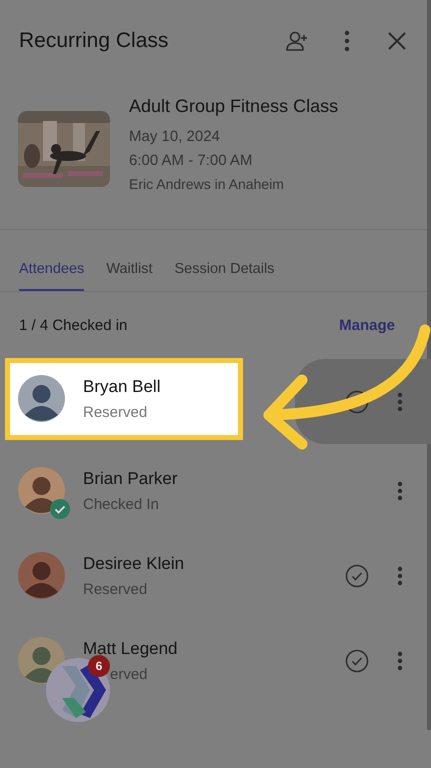 This screenshot has width=431, height=768. What do you see at coordinates (121, 504) in the screenshot?
I see `attendee-status: Checked In` at bounding box center [121, 504].